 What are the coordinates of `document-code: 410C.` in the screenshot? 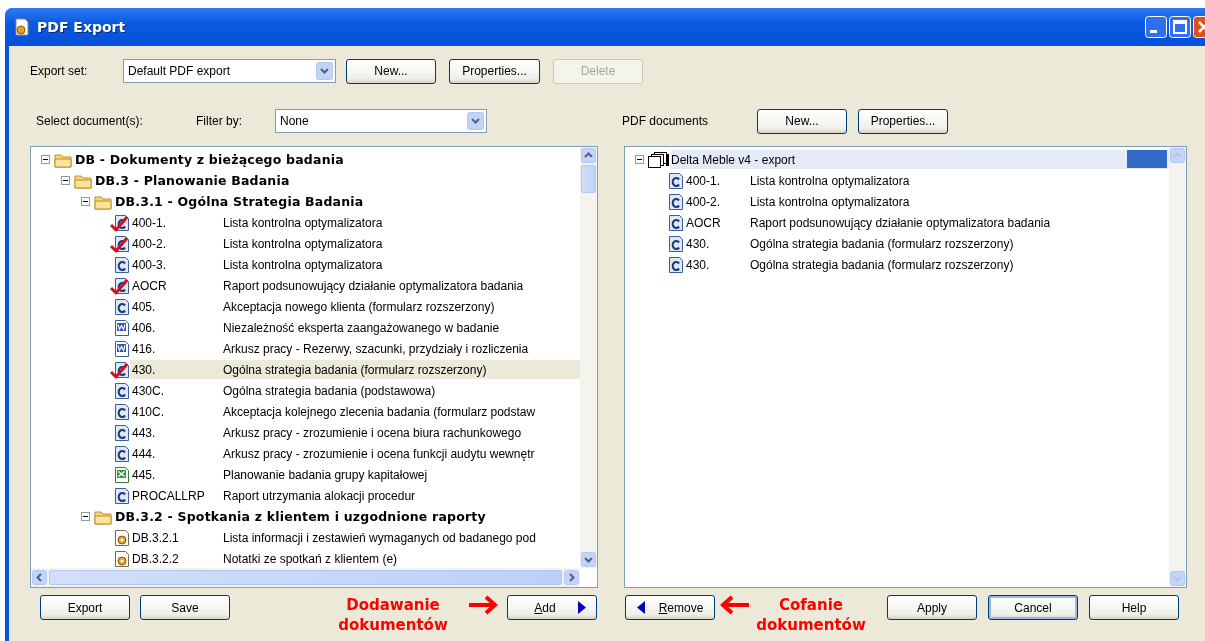 It's located at (148, 411).